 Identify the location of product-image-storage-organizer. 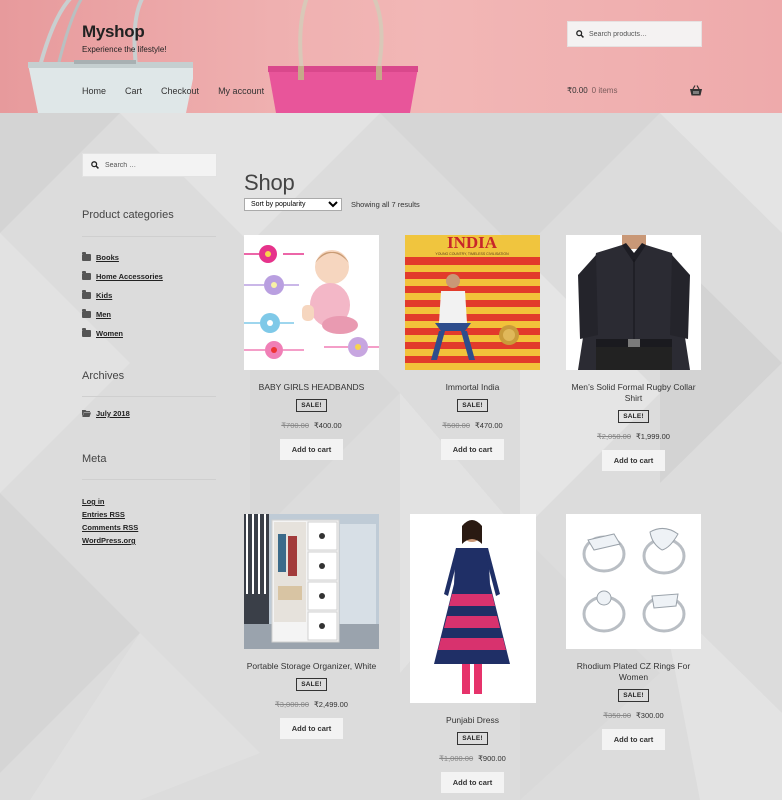
(311, 581).